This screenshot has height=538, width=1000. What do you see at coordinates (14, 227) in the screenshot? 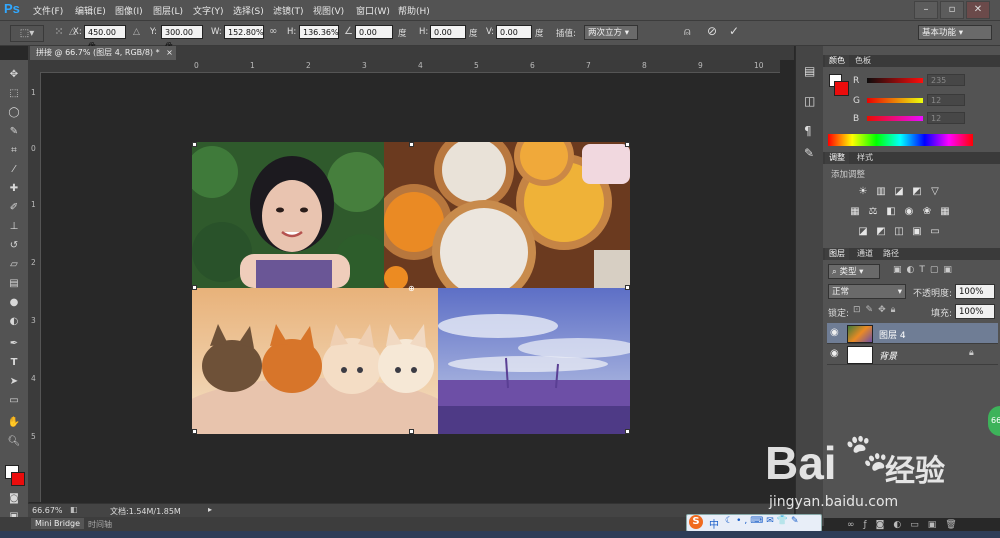
I see `clone-stamp-tool-icon: ⊥` at bounding box center [14, 227].